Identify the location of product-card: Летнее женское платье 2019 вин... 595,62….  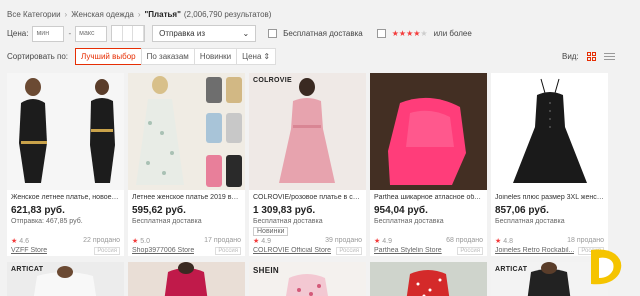
(186, 164).